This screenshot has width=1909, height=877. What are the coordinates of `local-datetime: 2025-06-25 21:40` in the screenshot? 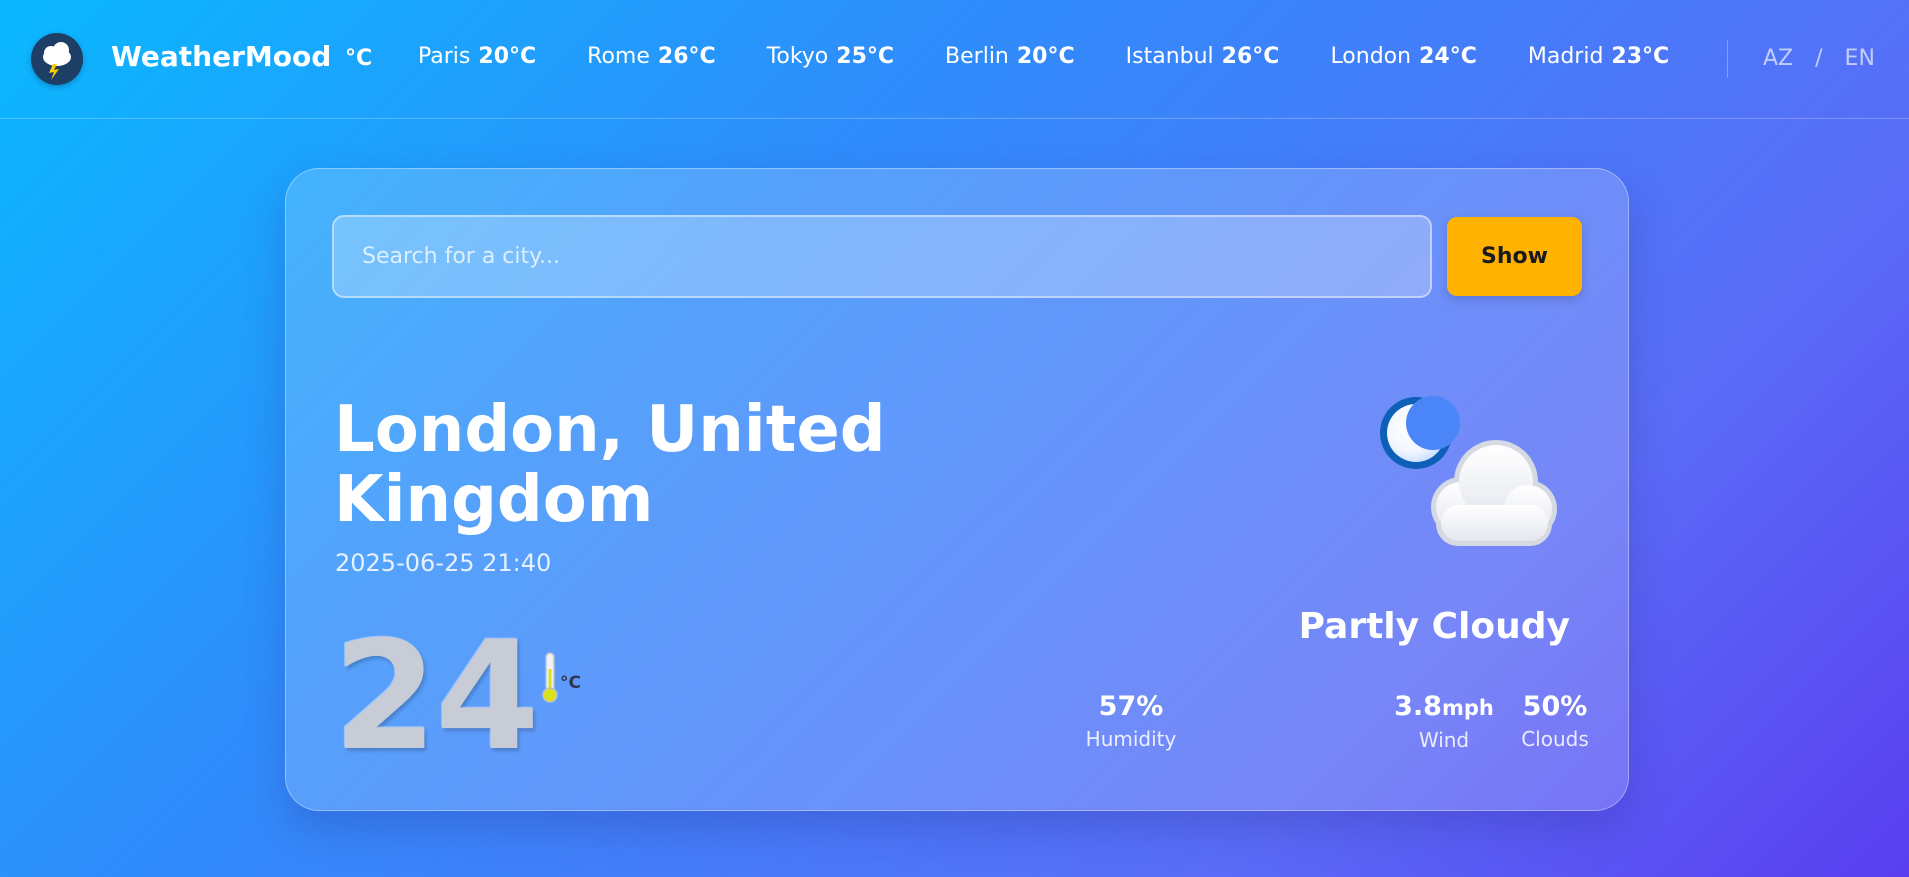 It's located at (443, 563).